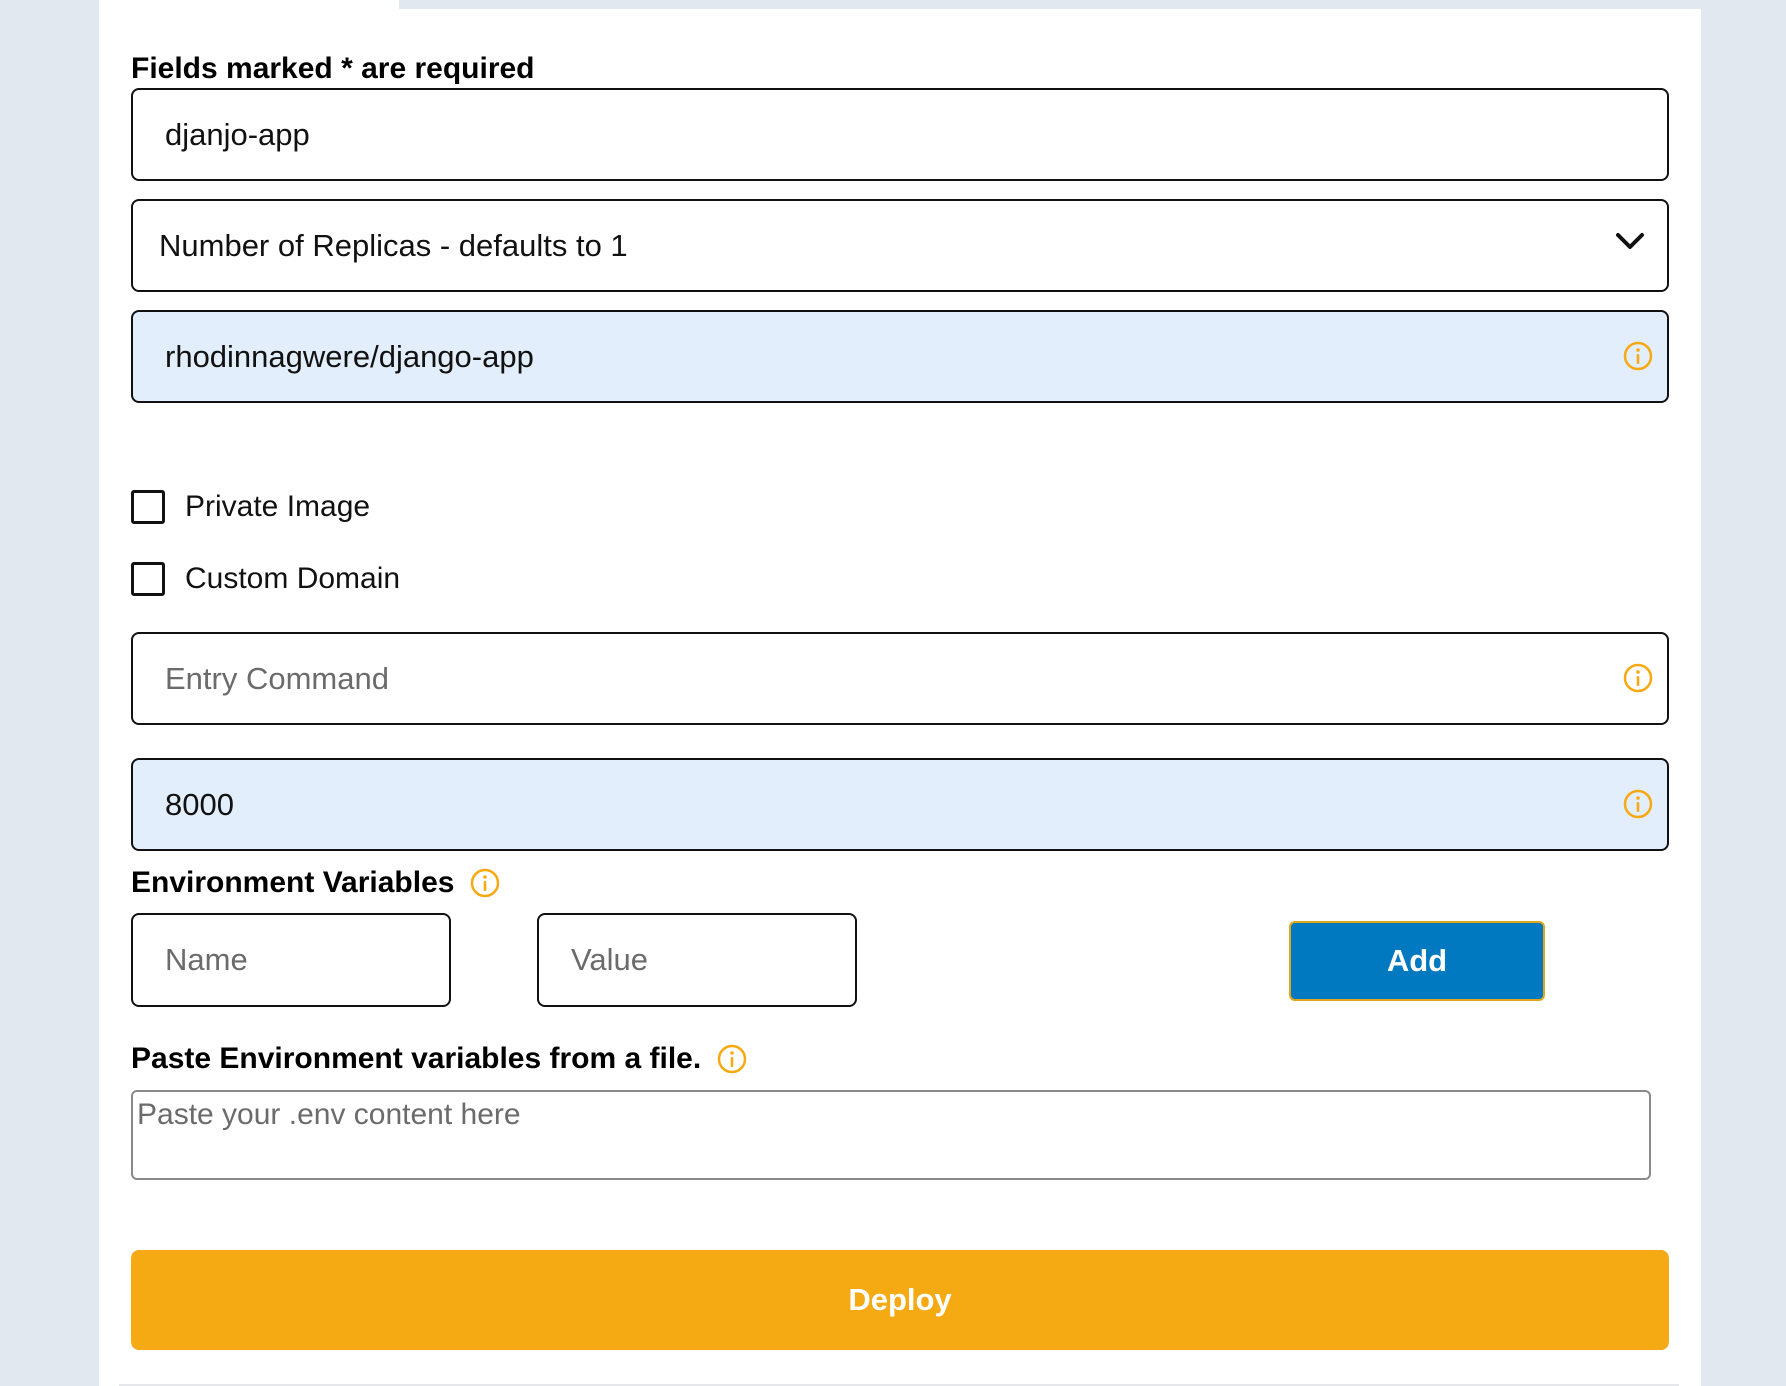 The width and height of the screenshot is (1786, 1386). I want to click on private-image-option: Private Image, so click(250, 507).